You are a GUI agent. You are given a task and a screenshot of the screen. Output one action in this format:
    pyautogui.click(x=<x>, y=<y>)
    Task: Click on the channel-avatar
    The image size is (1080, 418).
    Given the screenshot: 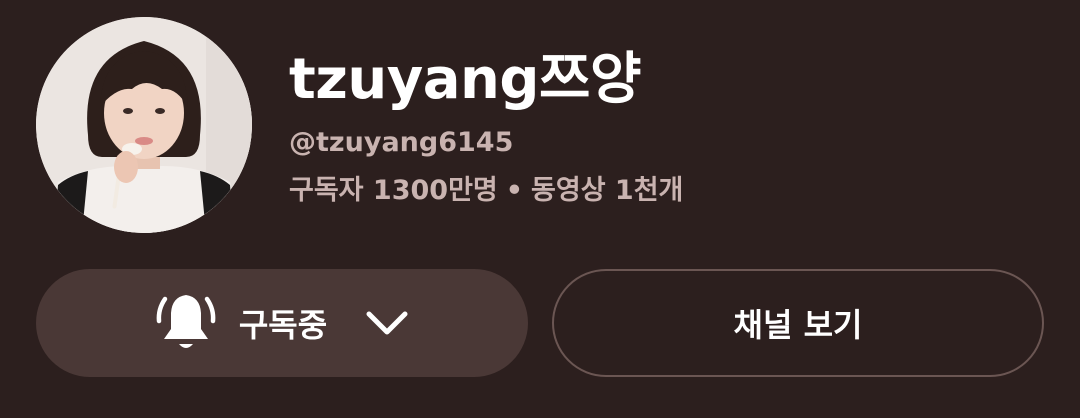 What is the action you would take?
    pyautogui.click(x=144, y=125)
    